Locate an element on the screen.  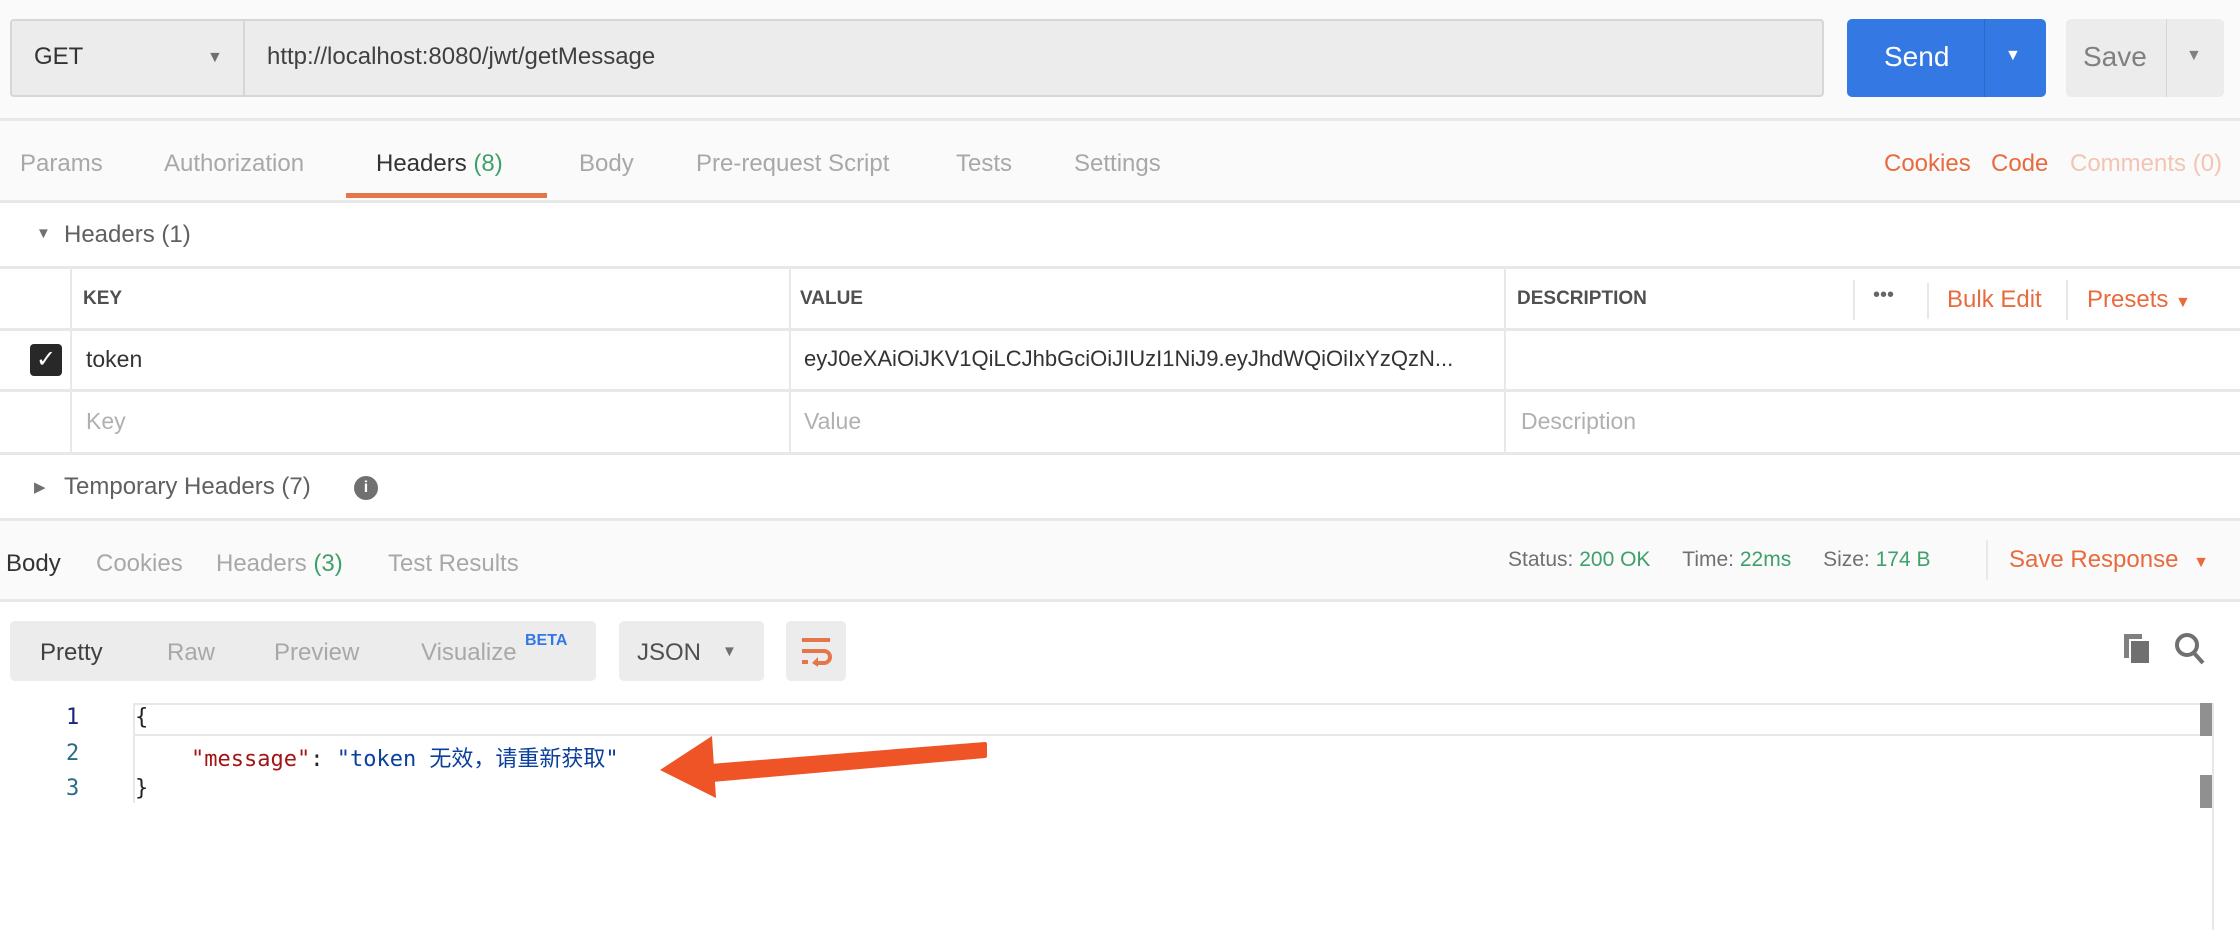
active-tab-indicator is located at coordinates (446, 195).